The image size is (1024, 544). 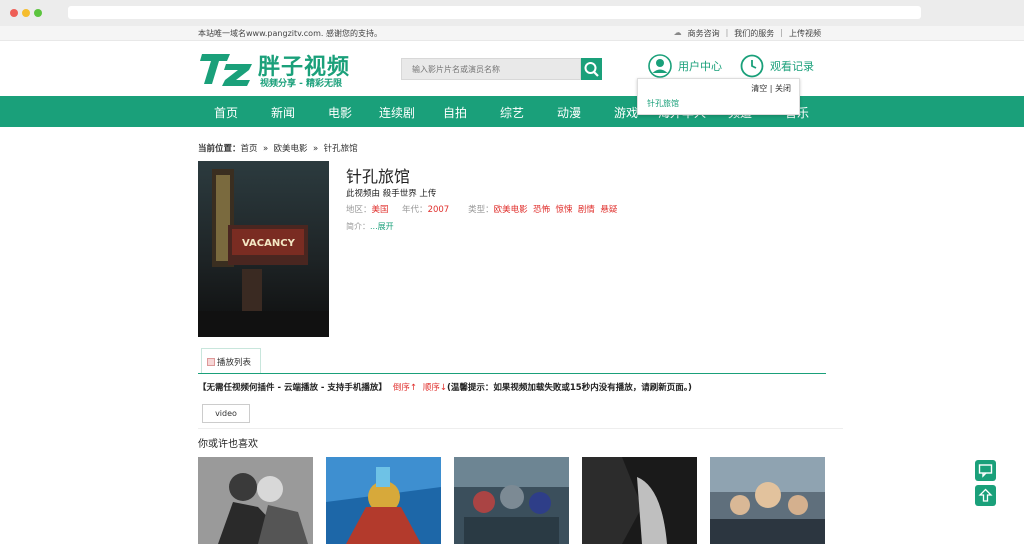 I want to click on playlist-tip: (温馨提示：如果视频加载失败或15秒内没有播放，请刷新页面。), so click(x=569, y=388).